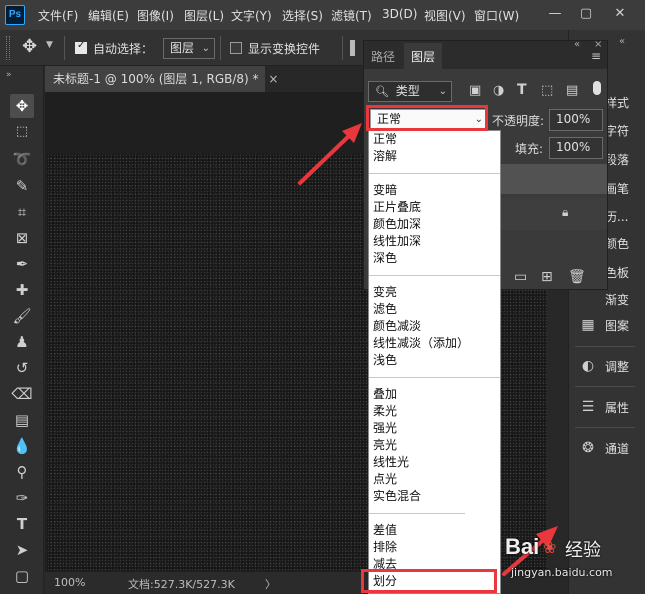 This screenshot has width=645, height=594. What do you see at coordinates (550, 547) in the screenshot?
I see `paw-icon: ❀` at bounding box center [550, 547].